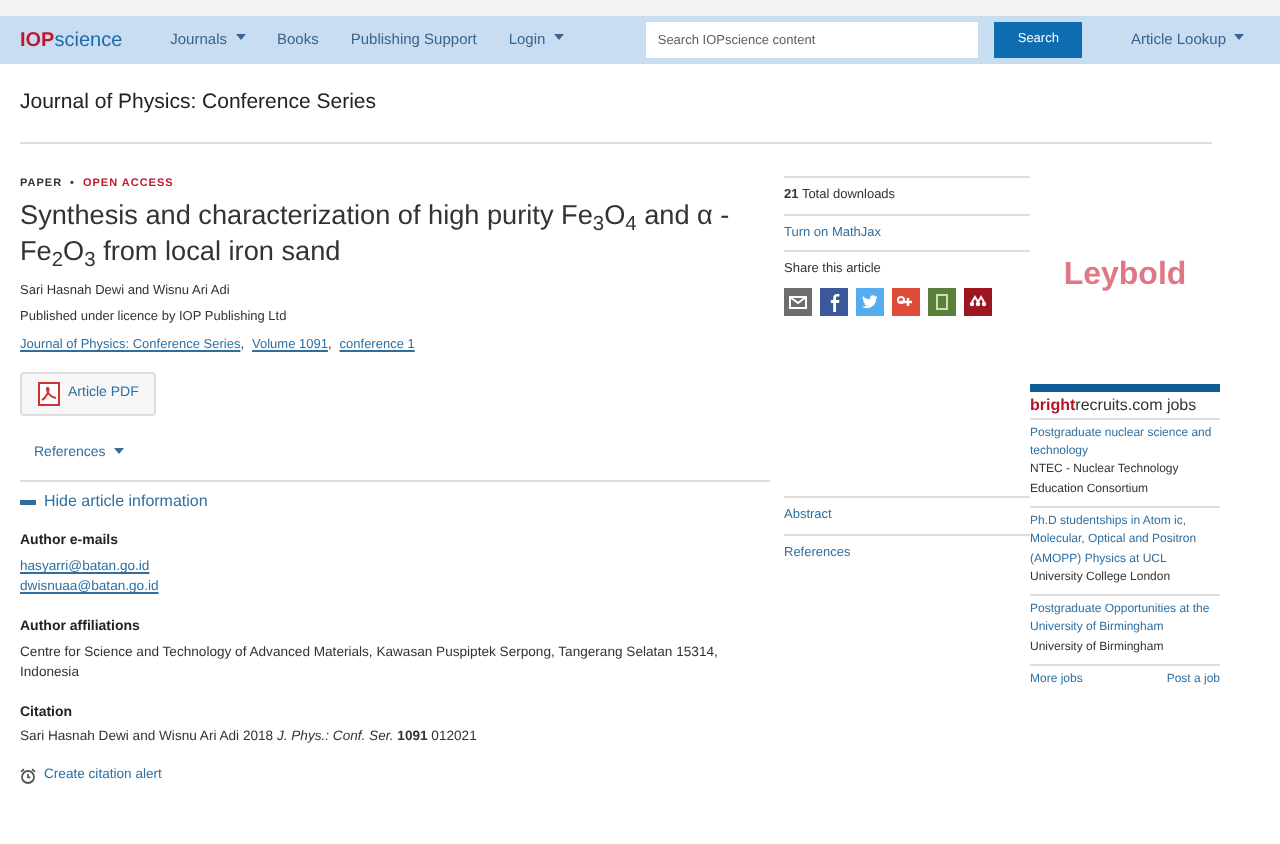  Describe the element at coordinates (870, 302) in the screenshot. I see `bird-icon` at that location.